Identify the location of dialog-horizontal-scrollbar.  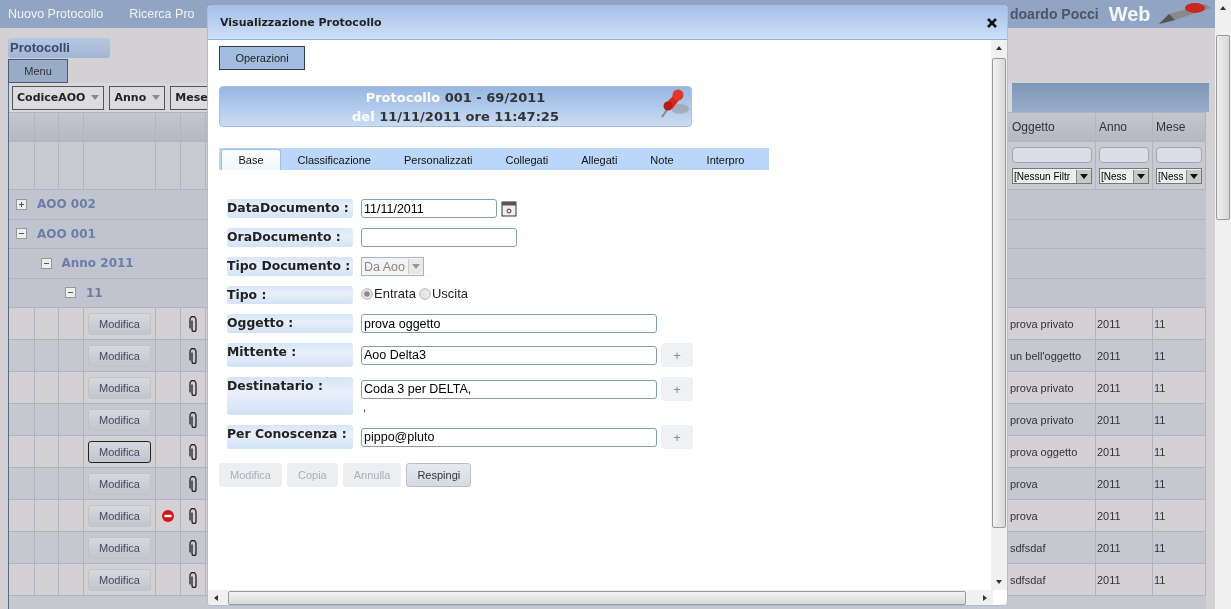
(600, 597).